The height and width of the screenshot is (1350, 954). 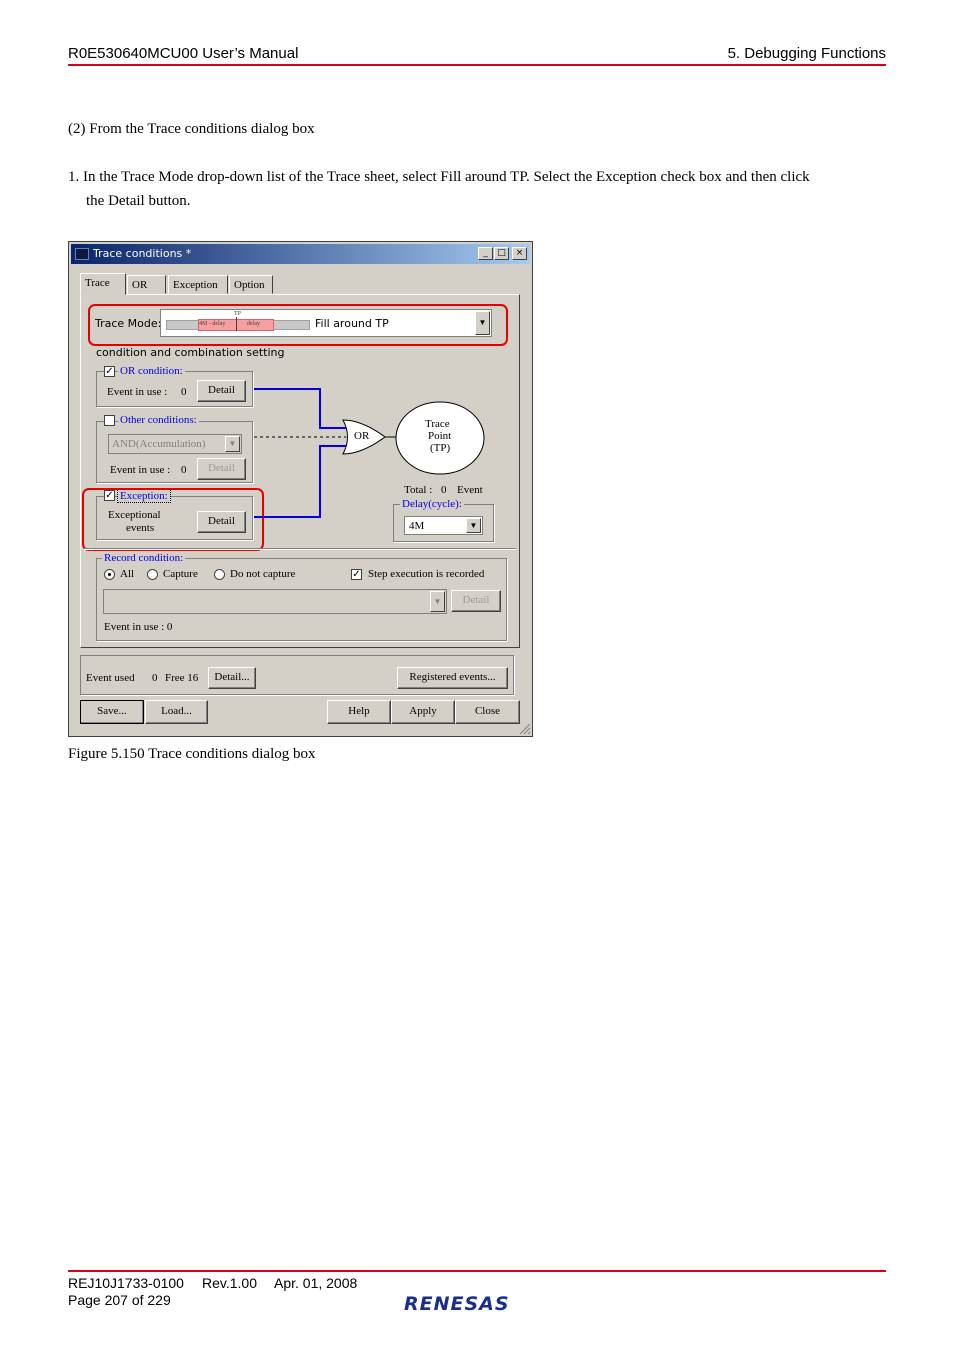 I want to click on wires, so click(x=301, y=453).